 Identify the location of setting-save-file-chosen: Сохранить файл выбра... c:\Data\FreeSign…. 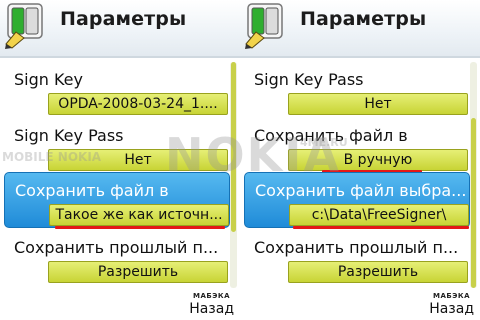
(357, 200).